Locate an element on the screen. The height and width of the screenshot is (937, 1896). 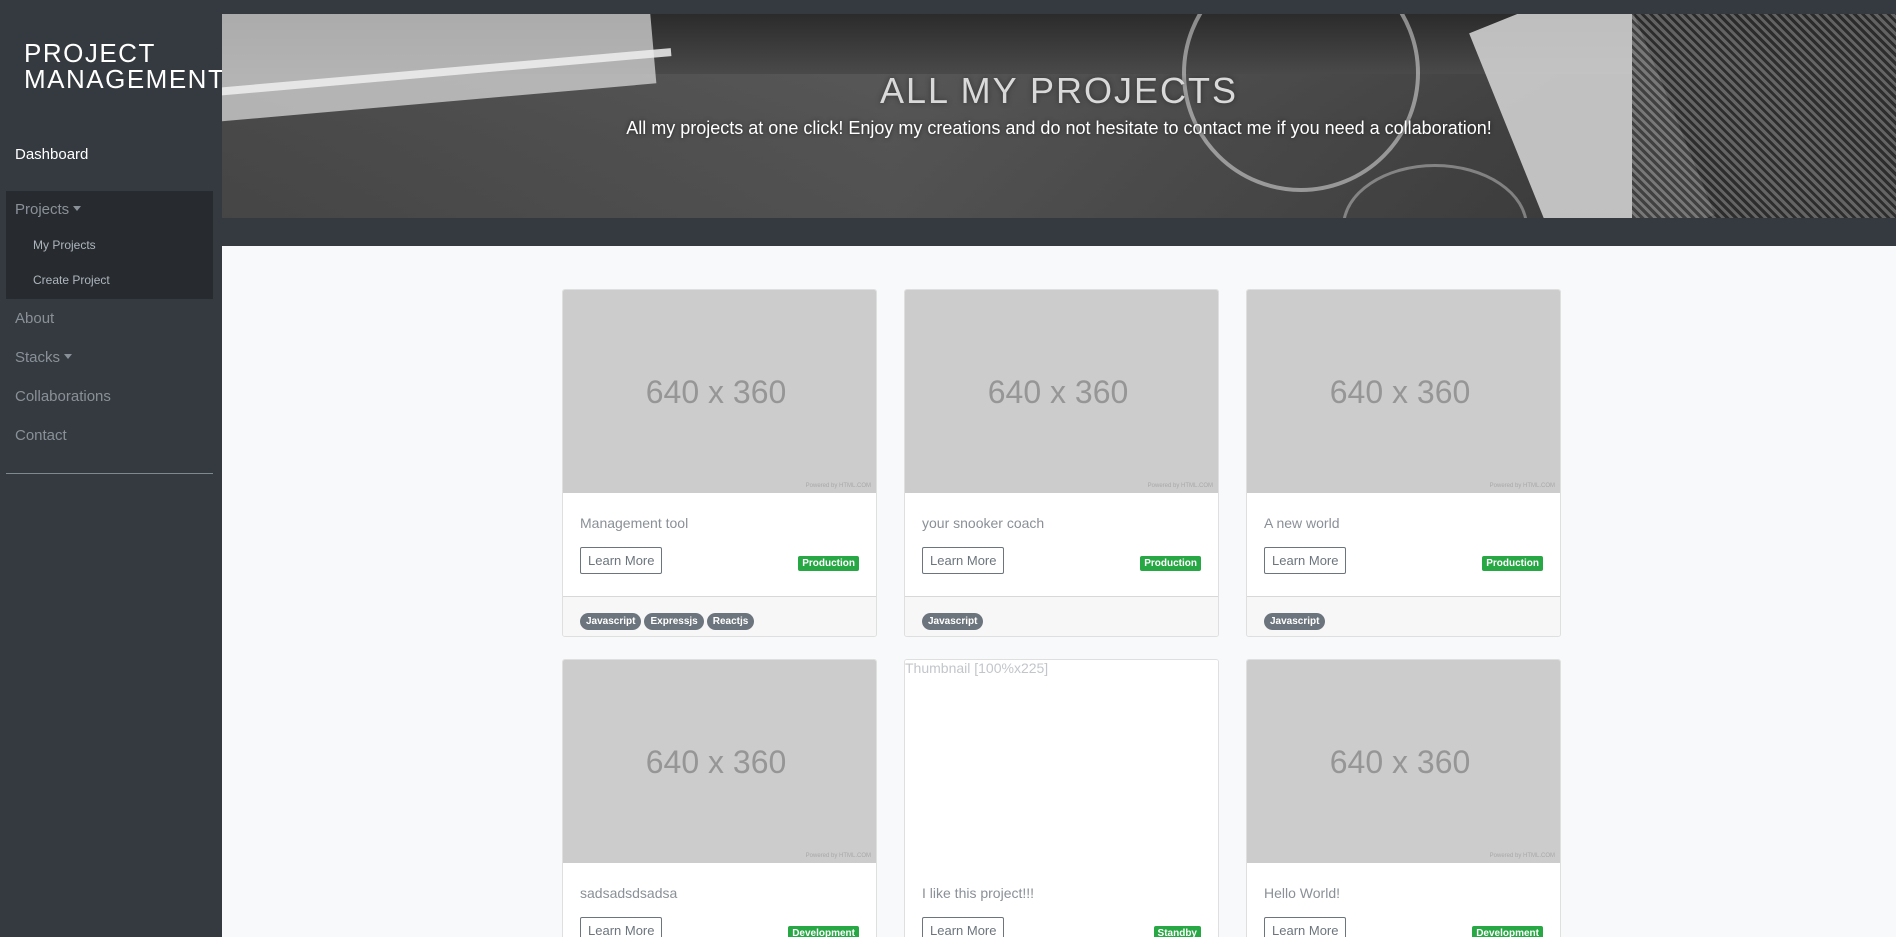
nav-stacks-label: Stacks is located at coordinates (38, 357).